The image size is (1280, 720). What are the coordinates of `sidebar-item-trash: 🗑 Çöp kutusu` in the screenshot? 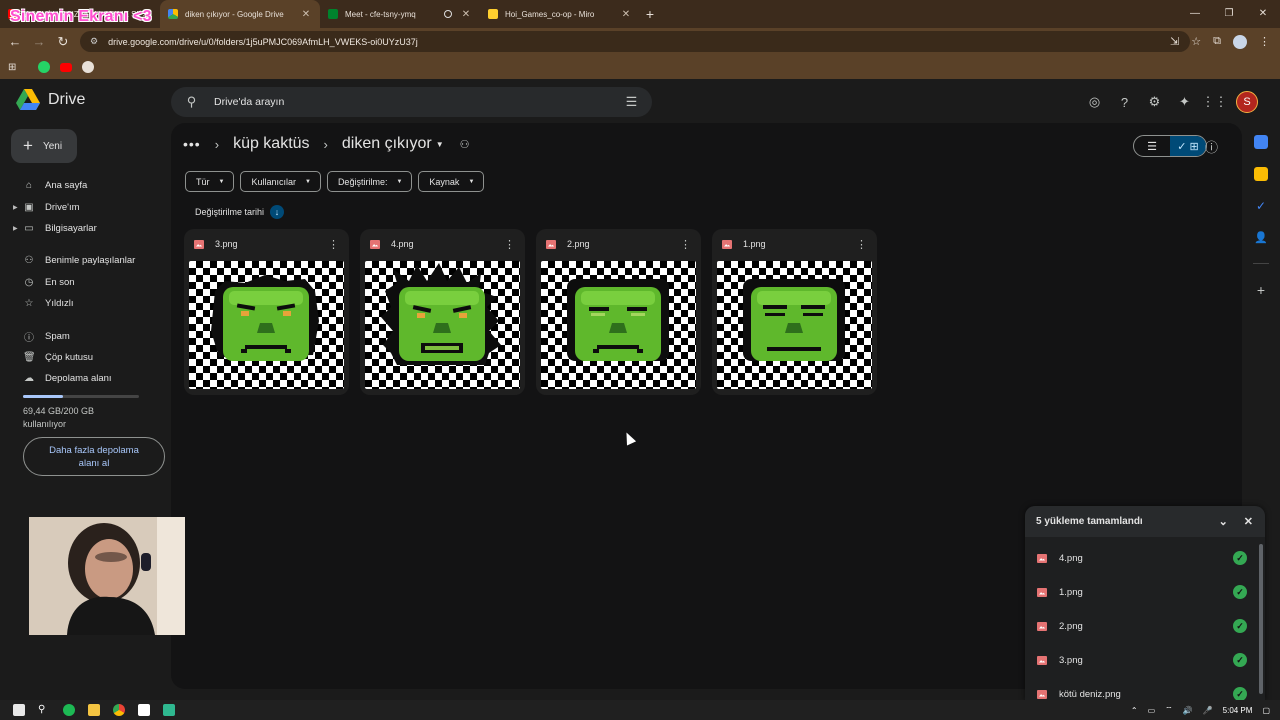 It's located at (85, 357).